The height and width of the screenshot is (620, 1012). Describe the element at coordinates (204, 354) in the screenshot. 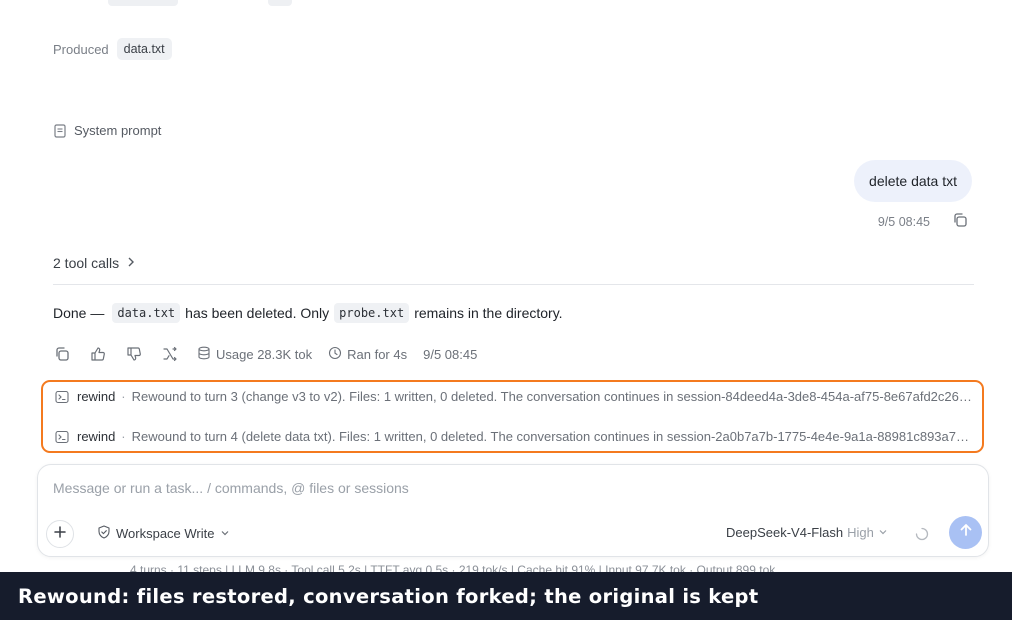

I see `database-icon` at that location.